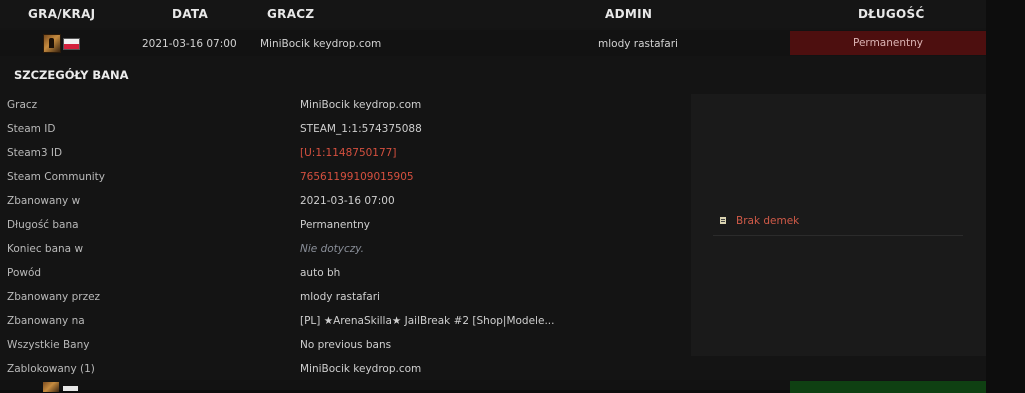 Image resolution: width=1025 pixels, height=393 pixels. What do you see at coordinates (629, 14) in the screenshot?
I see `header-admin: ADMIN` at bounding box center [629, 14].